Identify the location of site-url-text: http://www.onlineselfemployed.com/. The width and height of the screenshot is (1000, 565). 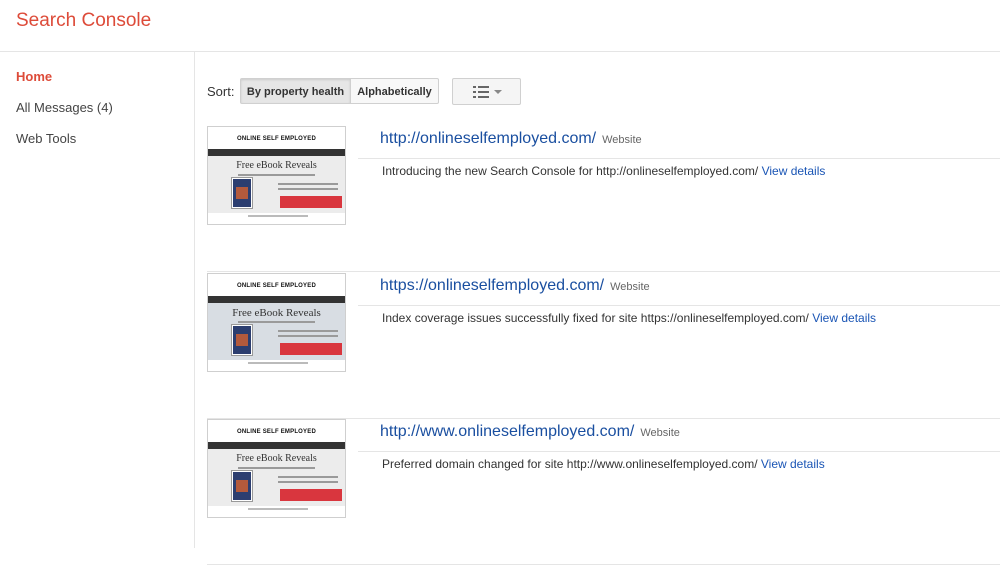
(507, 431).